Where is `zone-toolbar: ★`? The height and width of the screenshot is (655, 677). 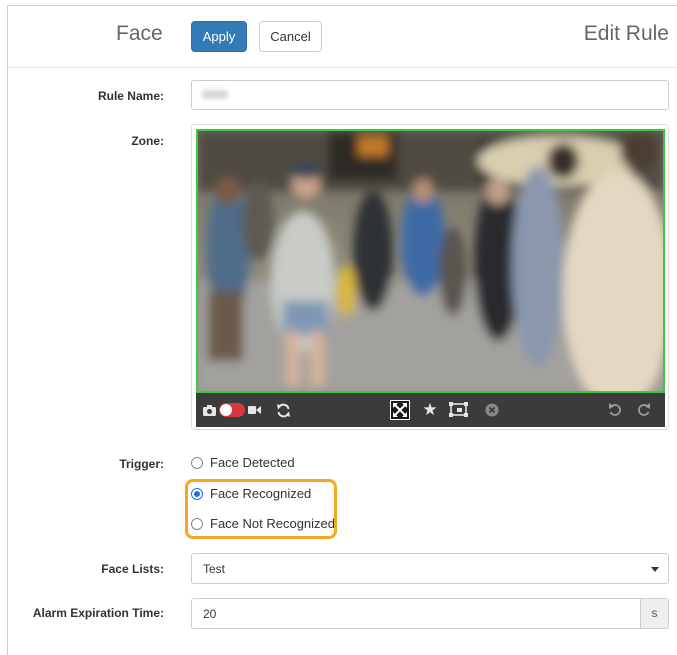 zone-toolbar: ★ is located at coordinates (430, 410).